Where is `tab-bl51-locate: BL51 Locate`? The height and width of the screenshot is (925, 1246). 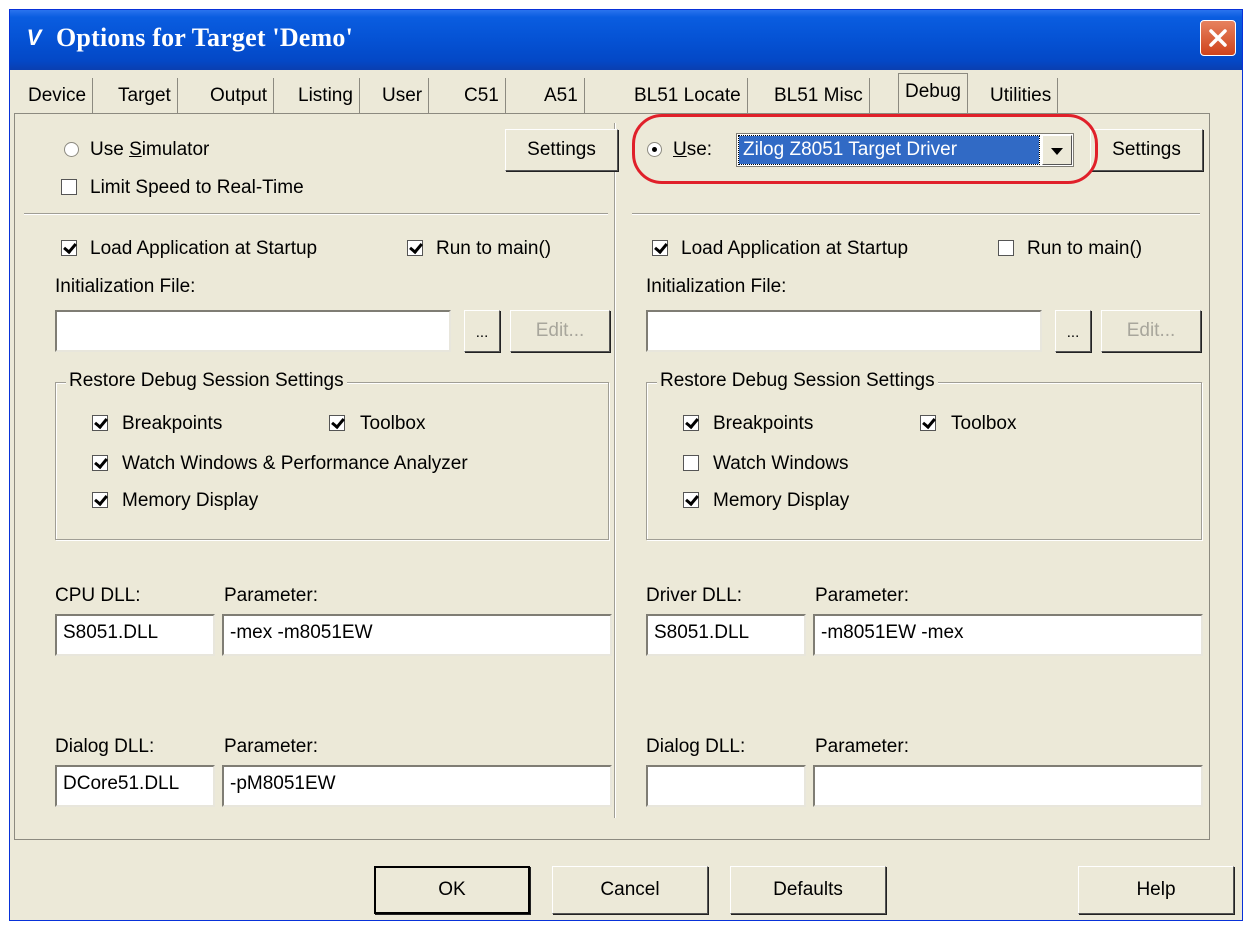
tab-bl51-locate: BL51 Locate is located at coordinates (688, 96).